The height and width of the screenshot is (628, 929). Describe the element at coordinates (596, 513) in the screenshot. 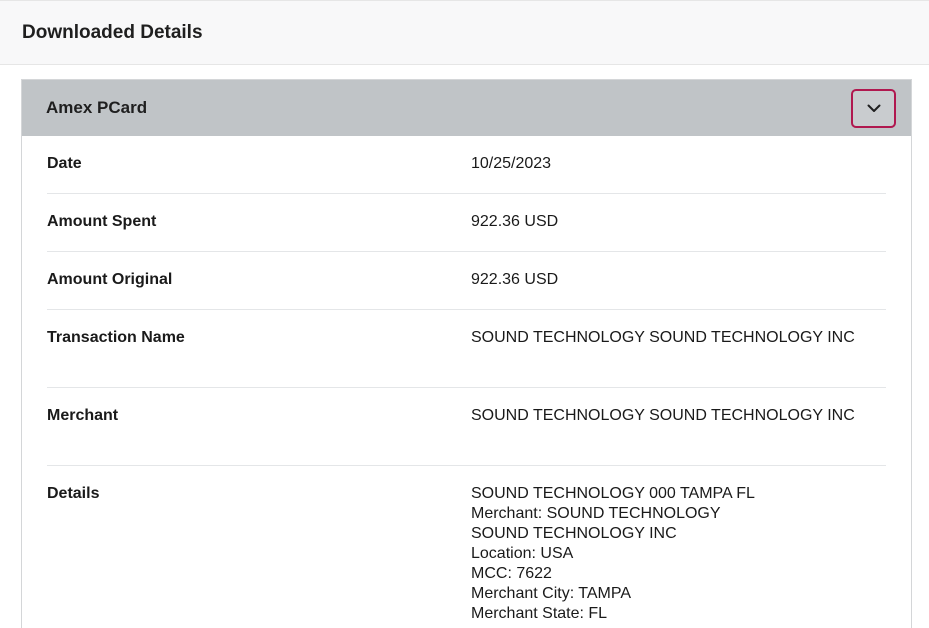

I see `details-line: Merchant: SOUND TECHNOLOGY` at that location.